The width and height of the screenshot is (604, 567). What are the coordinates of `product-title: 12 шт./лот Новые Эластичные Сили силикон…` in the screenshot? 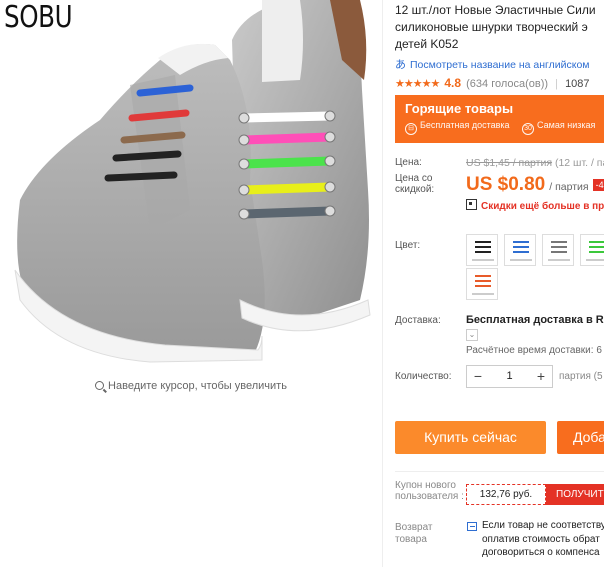 It's located at (499, 27).